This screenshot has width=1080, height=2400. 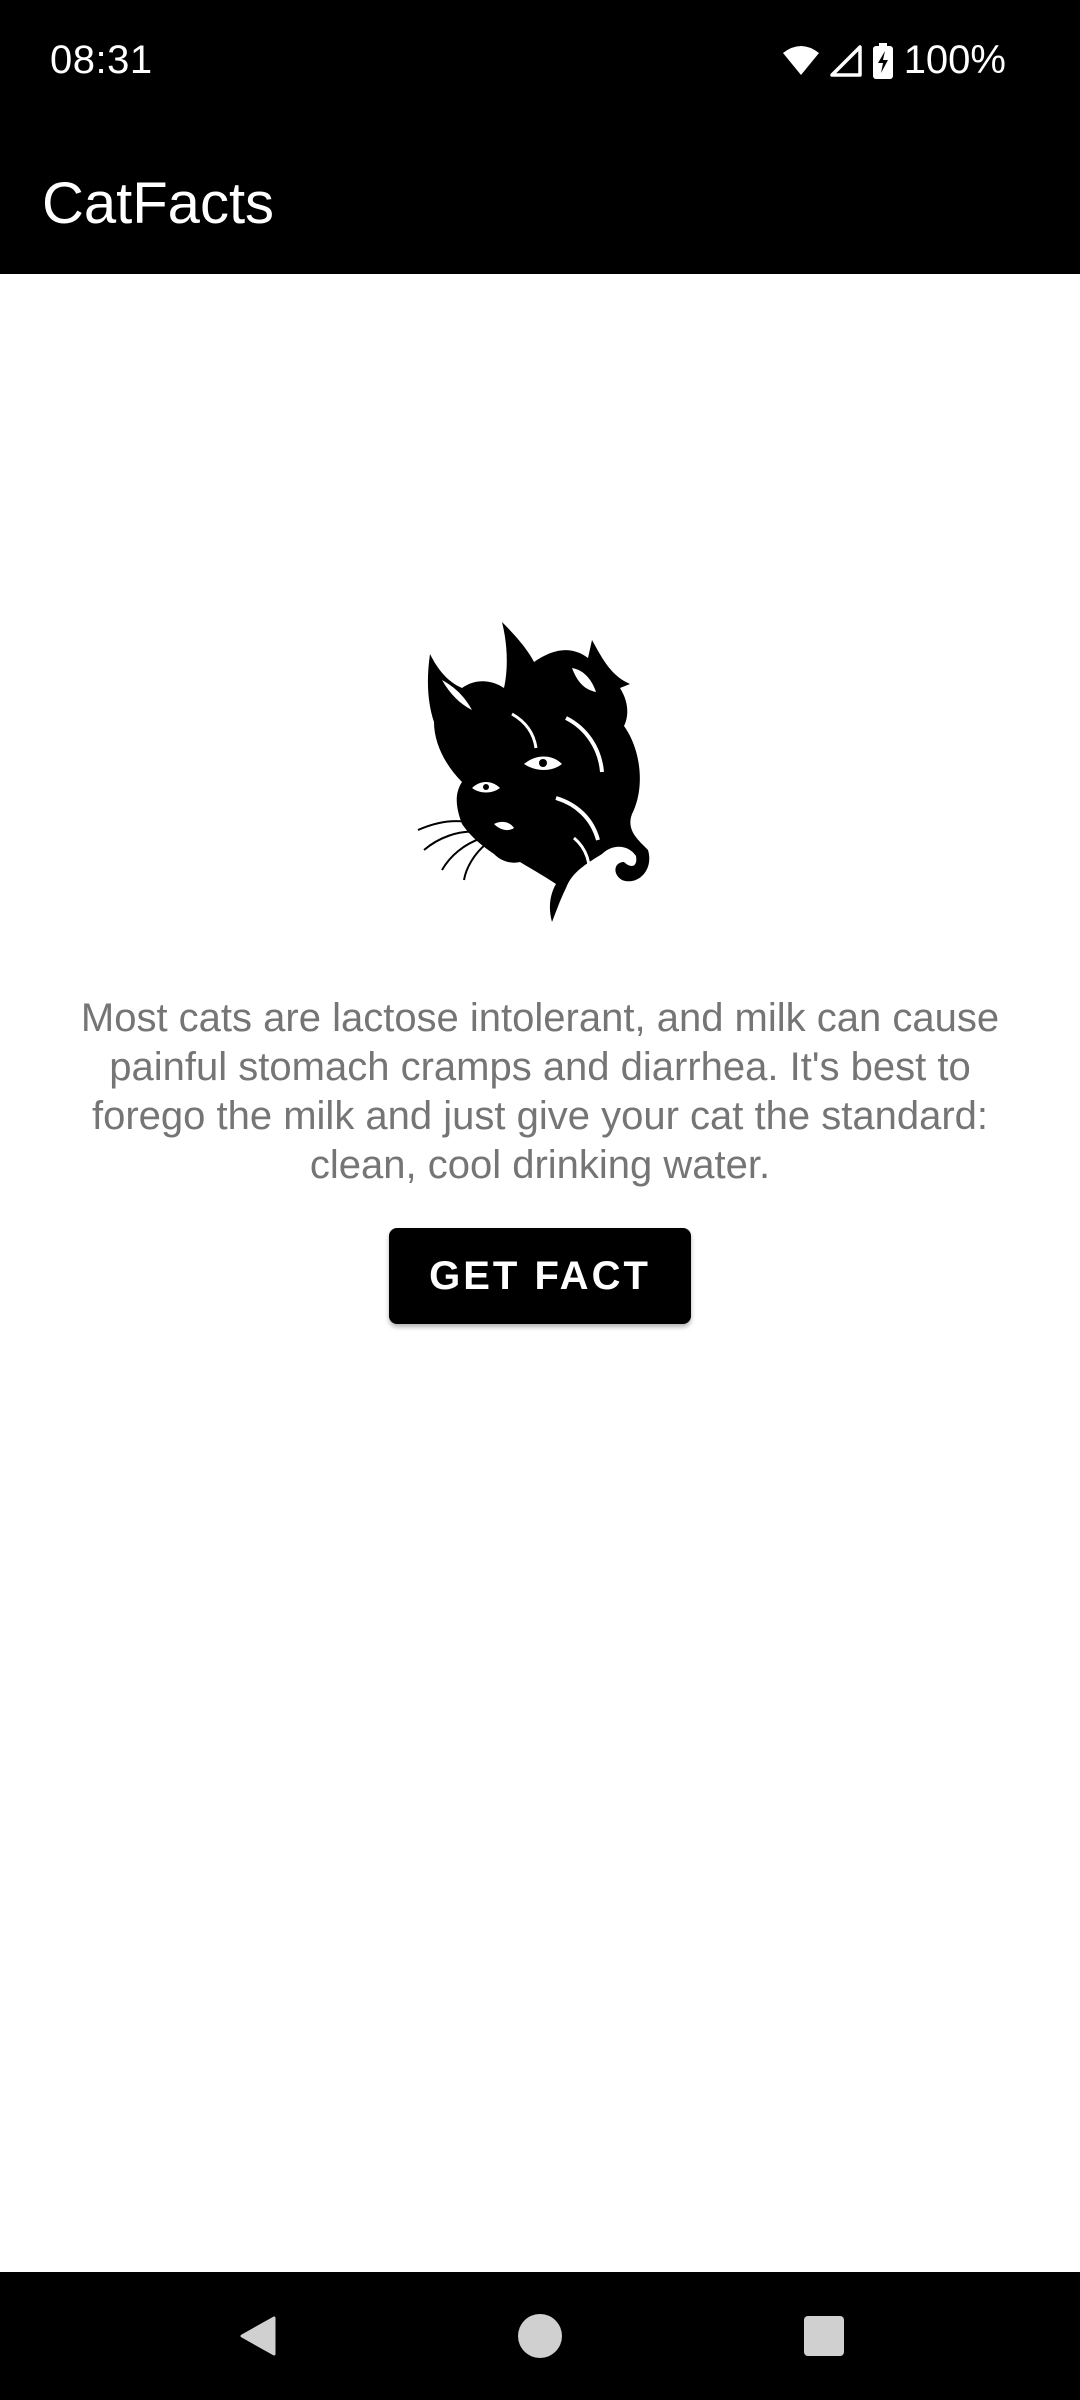 What do you see at coordinates (540, 64) in the screenshot?
I see `status-bar: 08:31 100%` at bounding box center [540, 64].